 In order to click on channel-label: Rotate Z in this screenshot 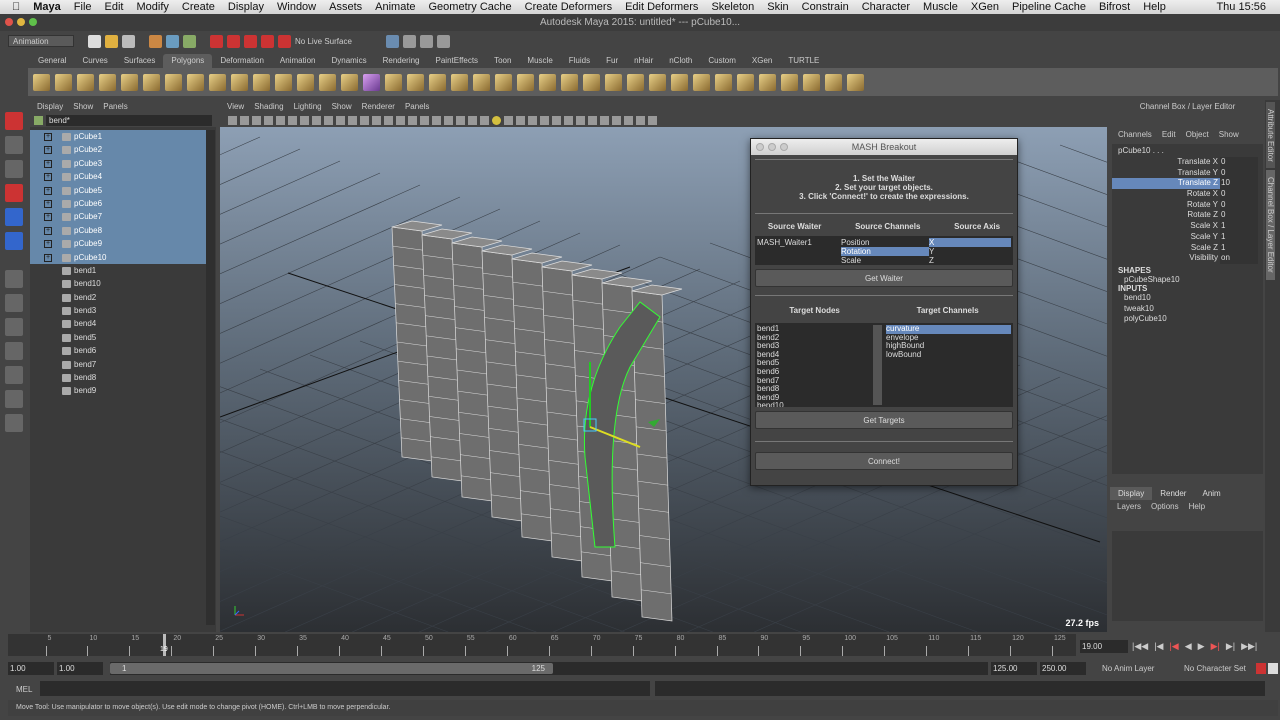, I will do `click(1166, 215)`.